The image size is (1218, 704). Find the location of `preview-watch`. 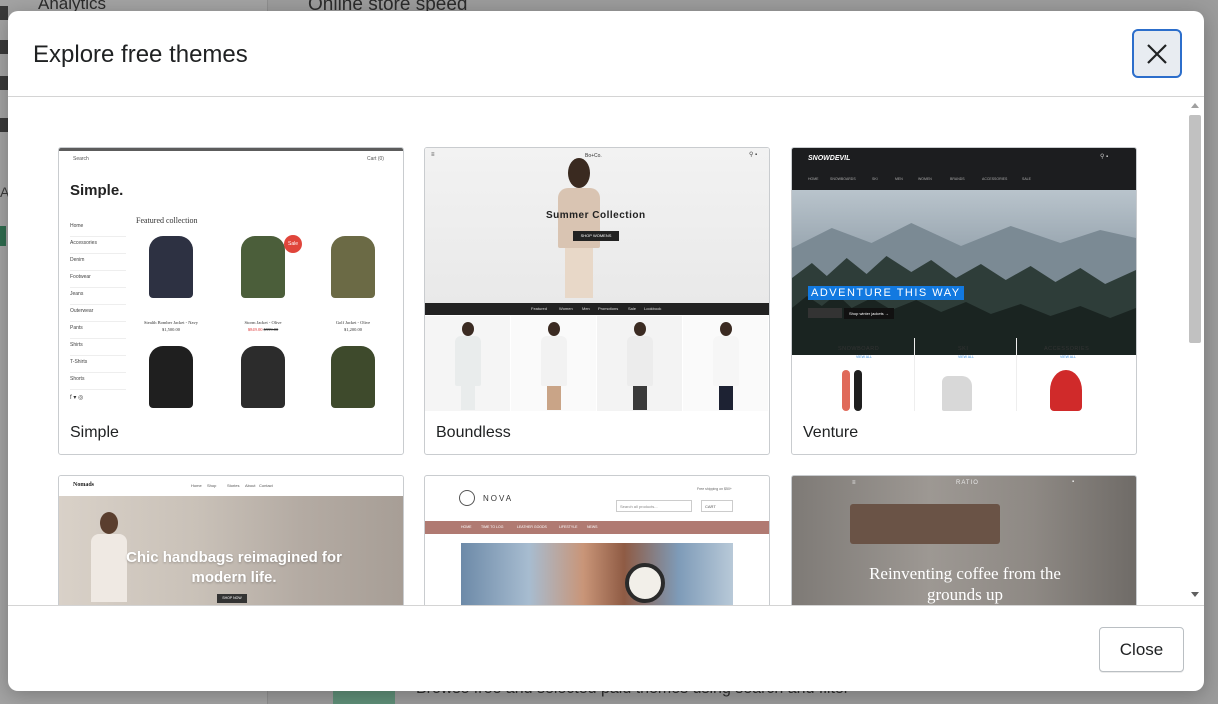

preview-watch is located at coordinates (645, 583).